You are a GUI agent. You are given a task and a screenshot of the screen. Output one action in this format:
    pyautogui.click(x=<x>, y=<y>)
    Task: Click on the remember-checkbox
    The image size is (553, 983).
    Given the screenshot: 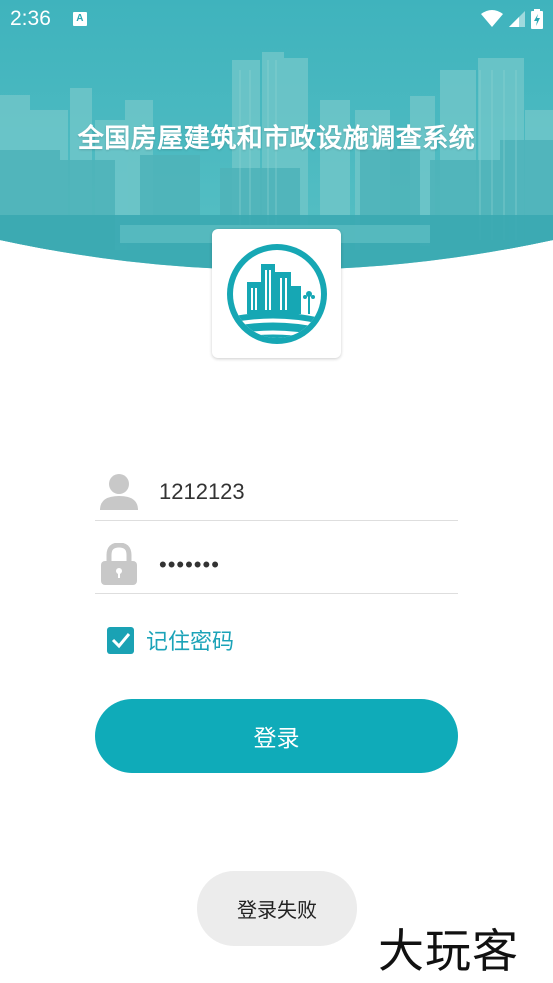 What is the action you would take?
    pyautogui.click(x=120, y=640)
    